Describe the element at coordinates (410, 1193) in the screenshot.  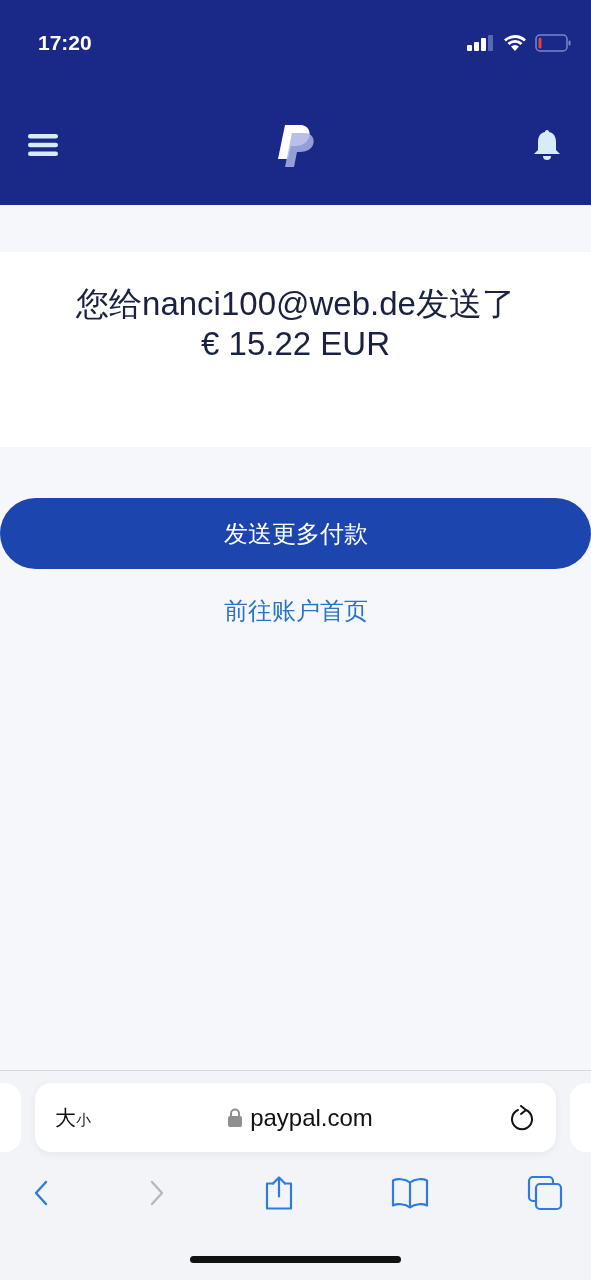
I see `book-button` at that location.